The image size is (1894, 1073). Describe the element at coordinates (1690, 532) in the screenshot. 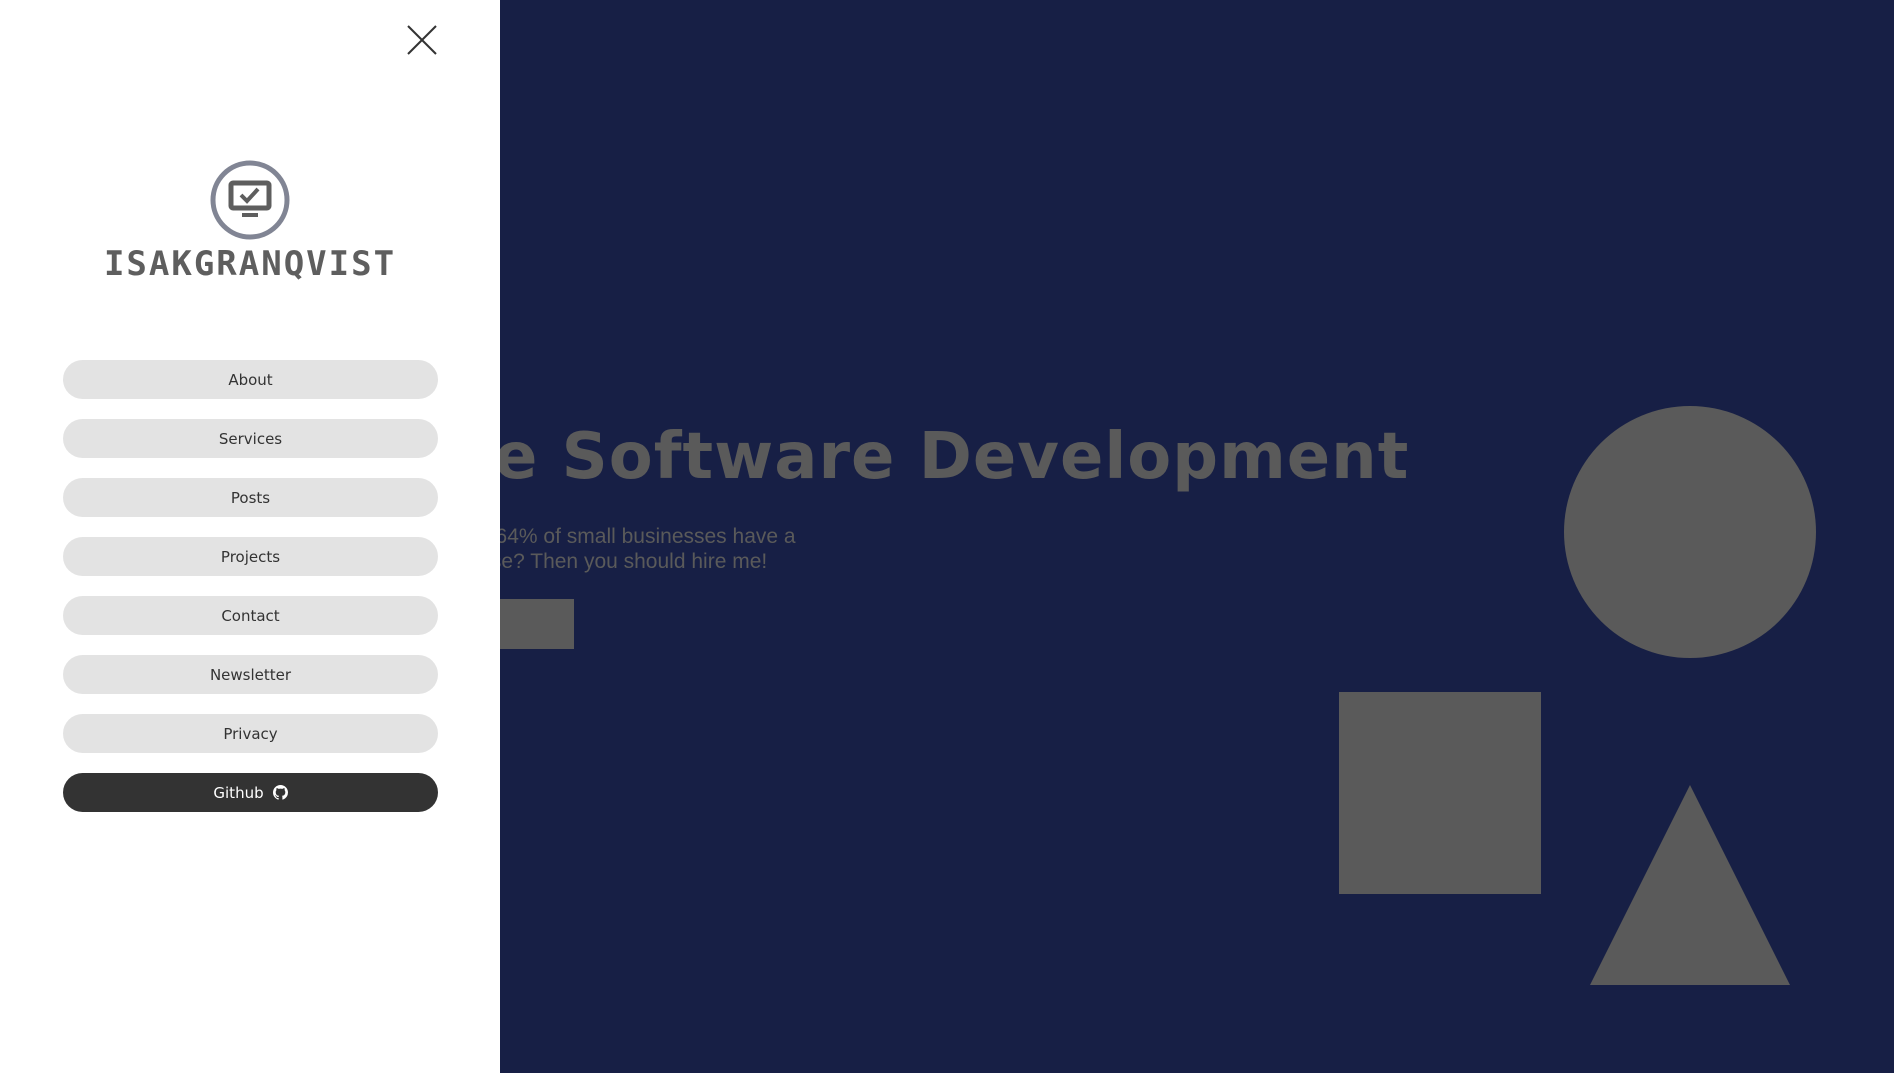

I see `decorative-circle` at that location.